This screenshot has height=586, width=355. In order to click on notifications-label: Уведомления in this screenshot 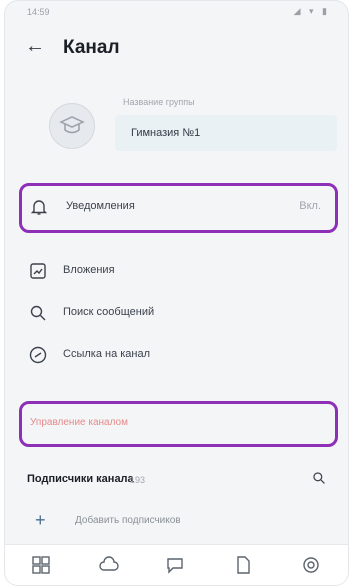, I will do `click(100, 206)`.